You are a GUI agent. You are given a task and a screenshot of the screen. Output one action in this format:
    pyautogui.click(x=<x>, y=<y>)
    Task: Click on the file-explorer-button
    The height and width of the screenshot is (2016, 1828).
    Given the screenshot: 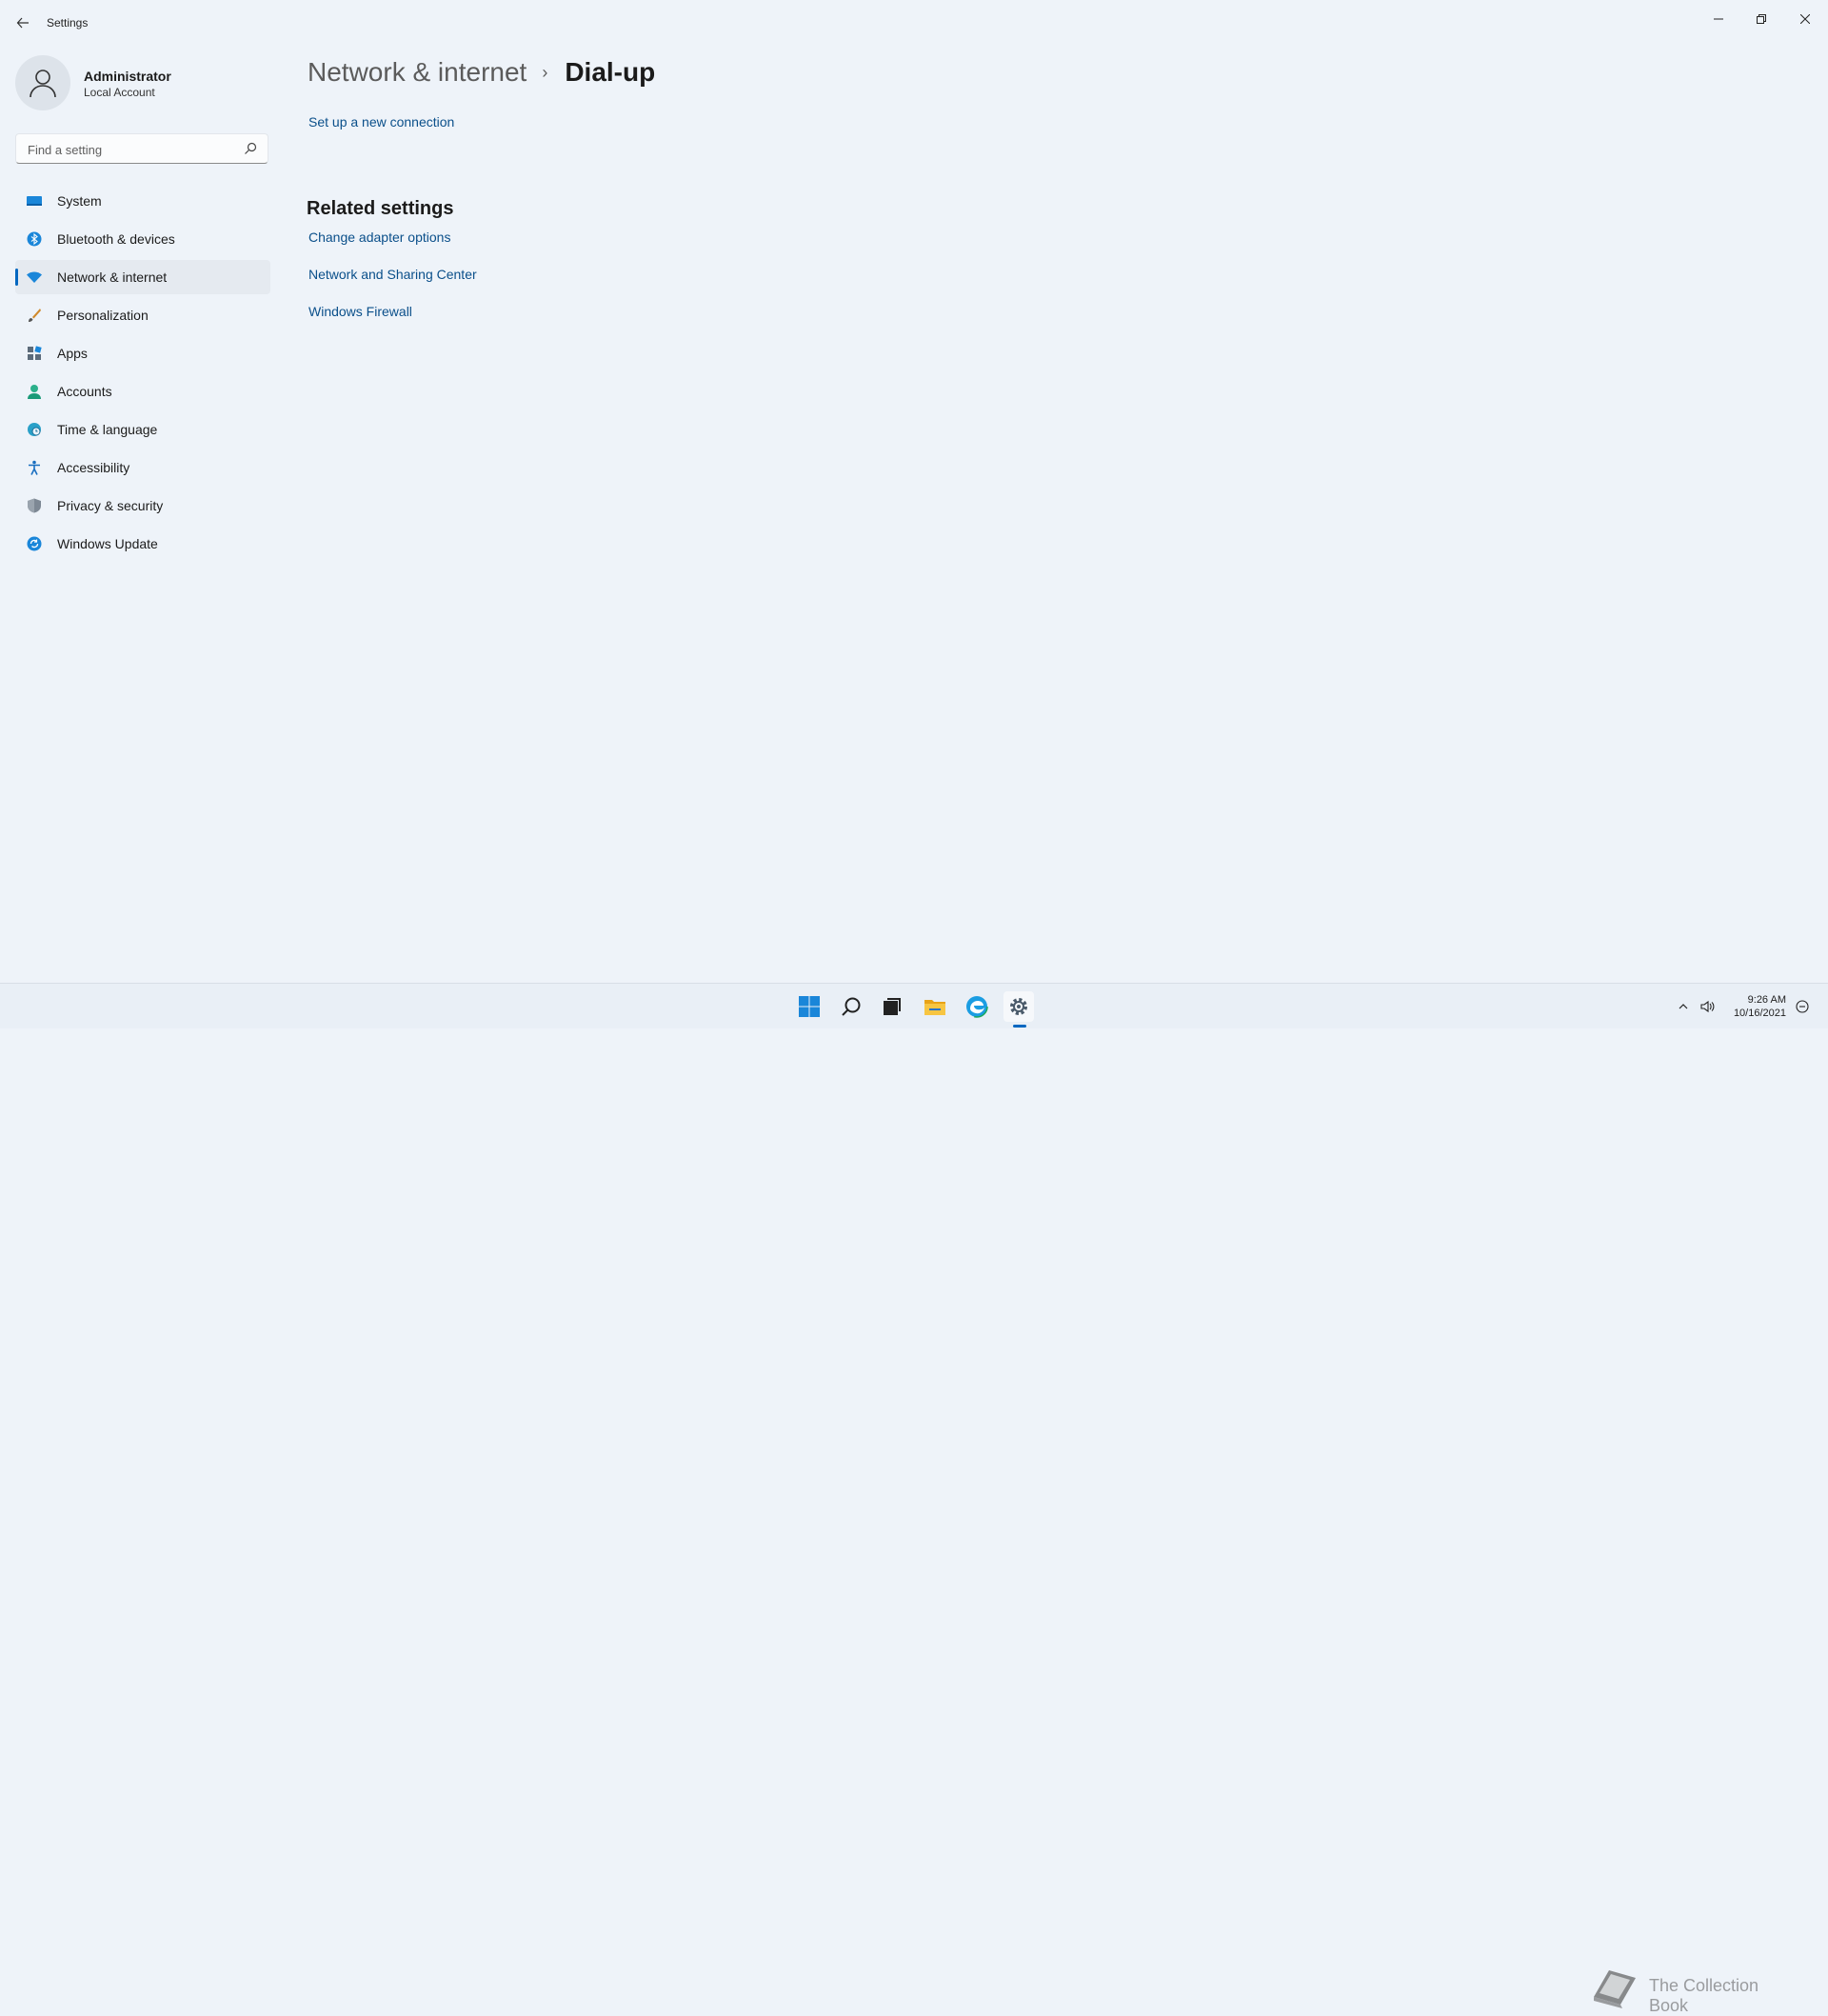 What is the action you would take?
    pyautogui.click(x=935, y=1006)
    